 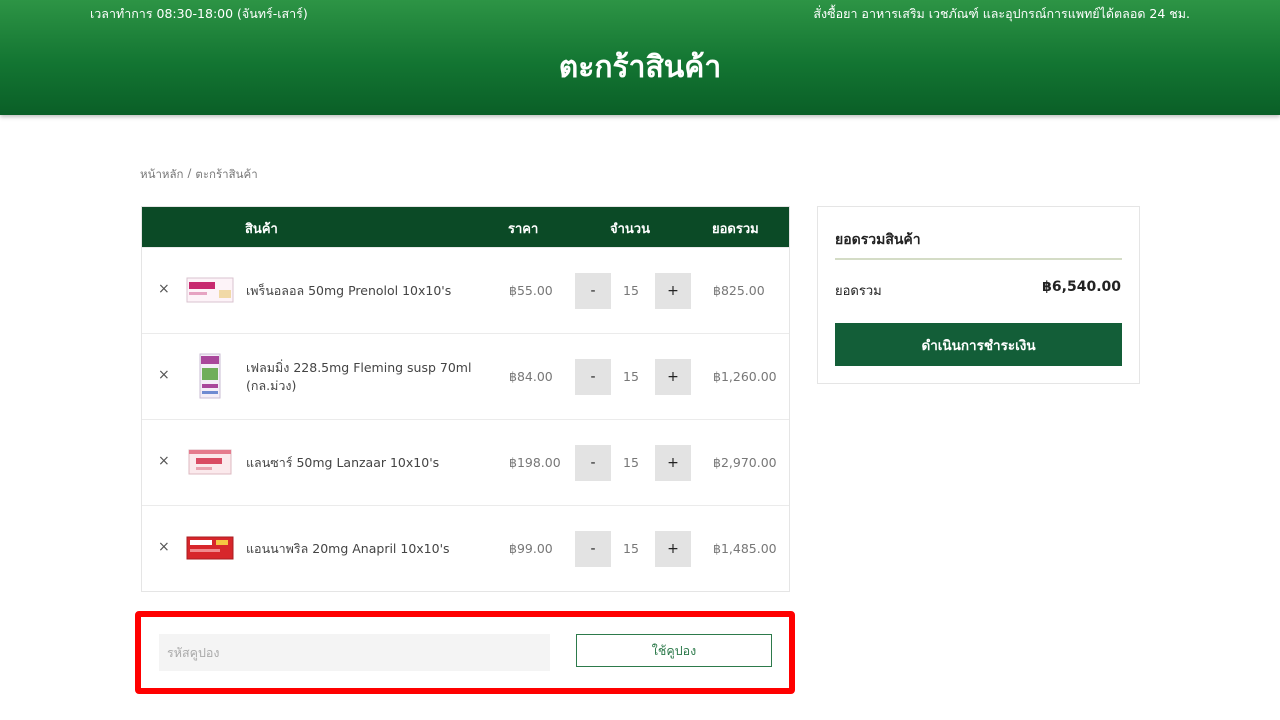 I want to click on coupon-code-input, so click(x=354, y=652).